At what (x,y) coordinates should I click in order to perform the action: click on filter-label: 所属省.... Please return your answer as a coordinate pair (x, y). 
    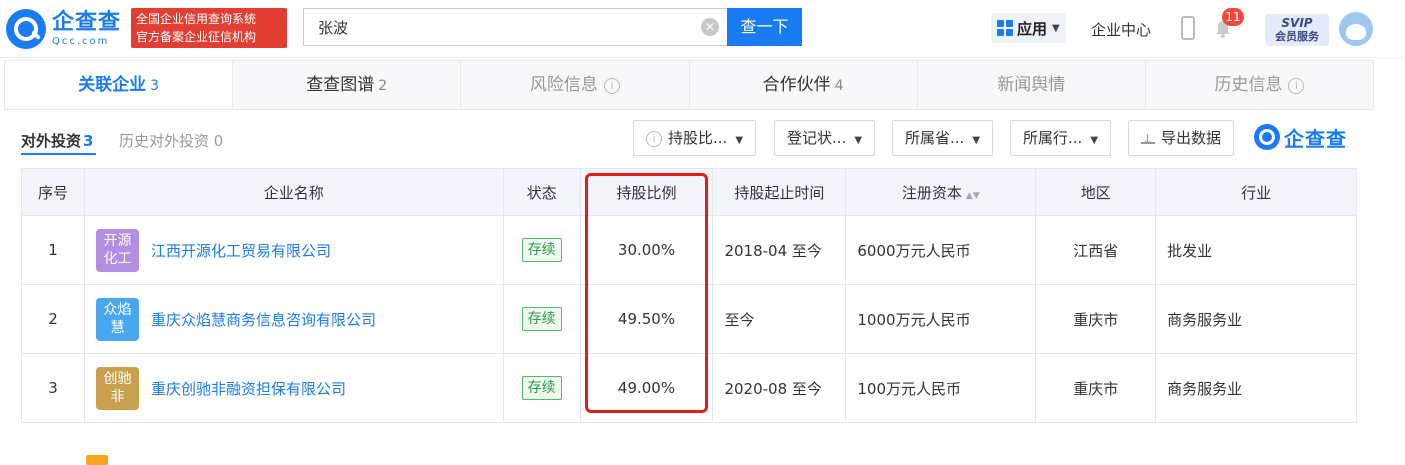
    Looking at the image, I should click on (935, 138).